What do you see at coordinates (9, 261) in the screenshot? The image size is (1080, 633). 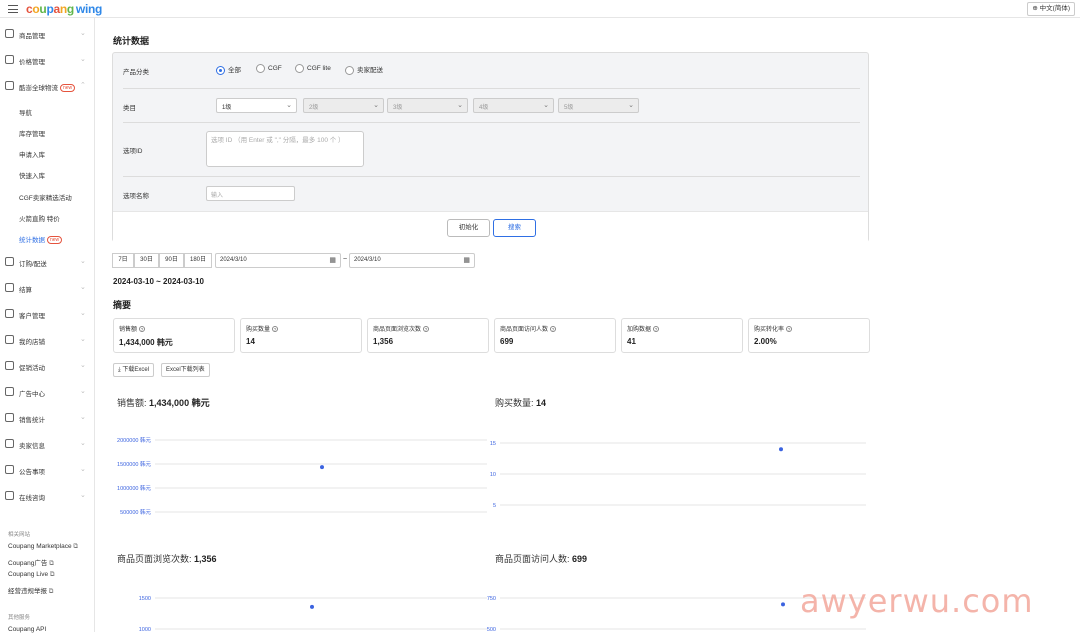 I see `truck-icon` at bounding box center [9, 261].